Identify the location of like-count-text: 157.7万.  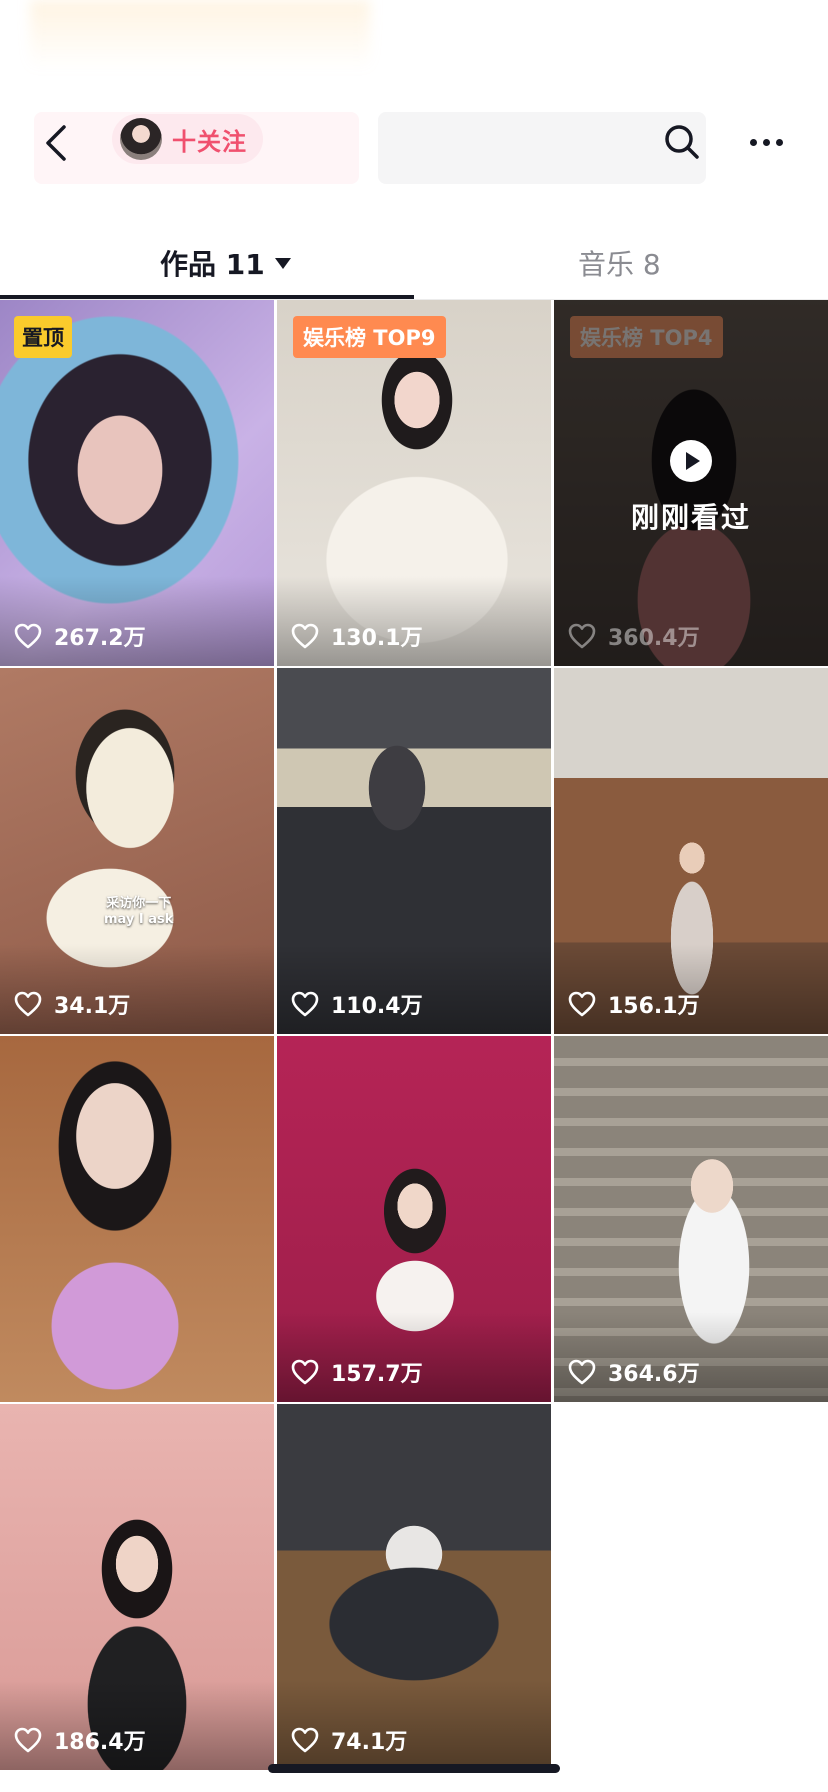
(377, 1374).